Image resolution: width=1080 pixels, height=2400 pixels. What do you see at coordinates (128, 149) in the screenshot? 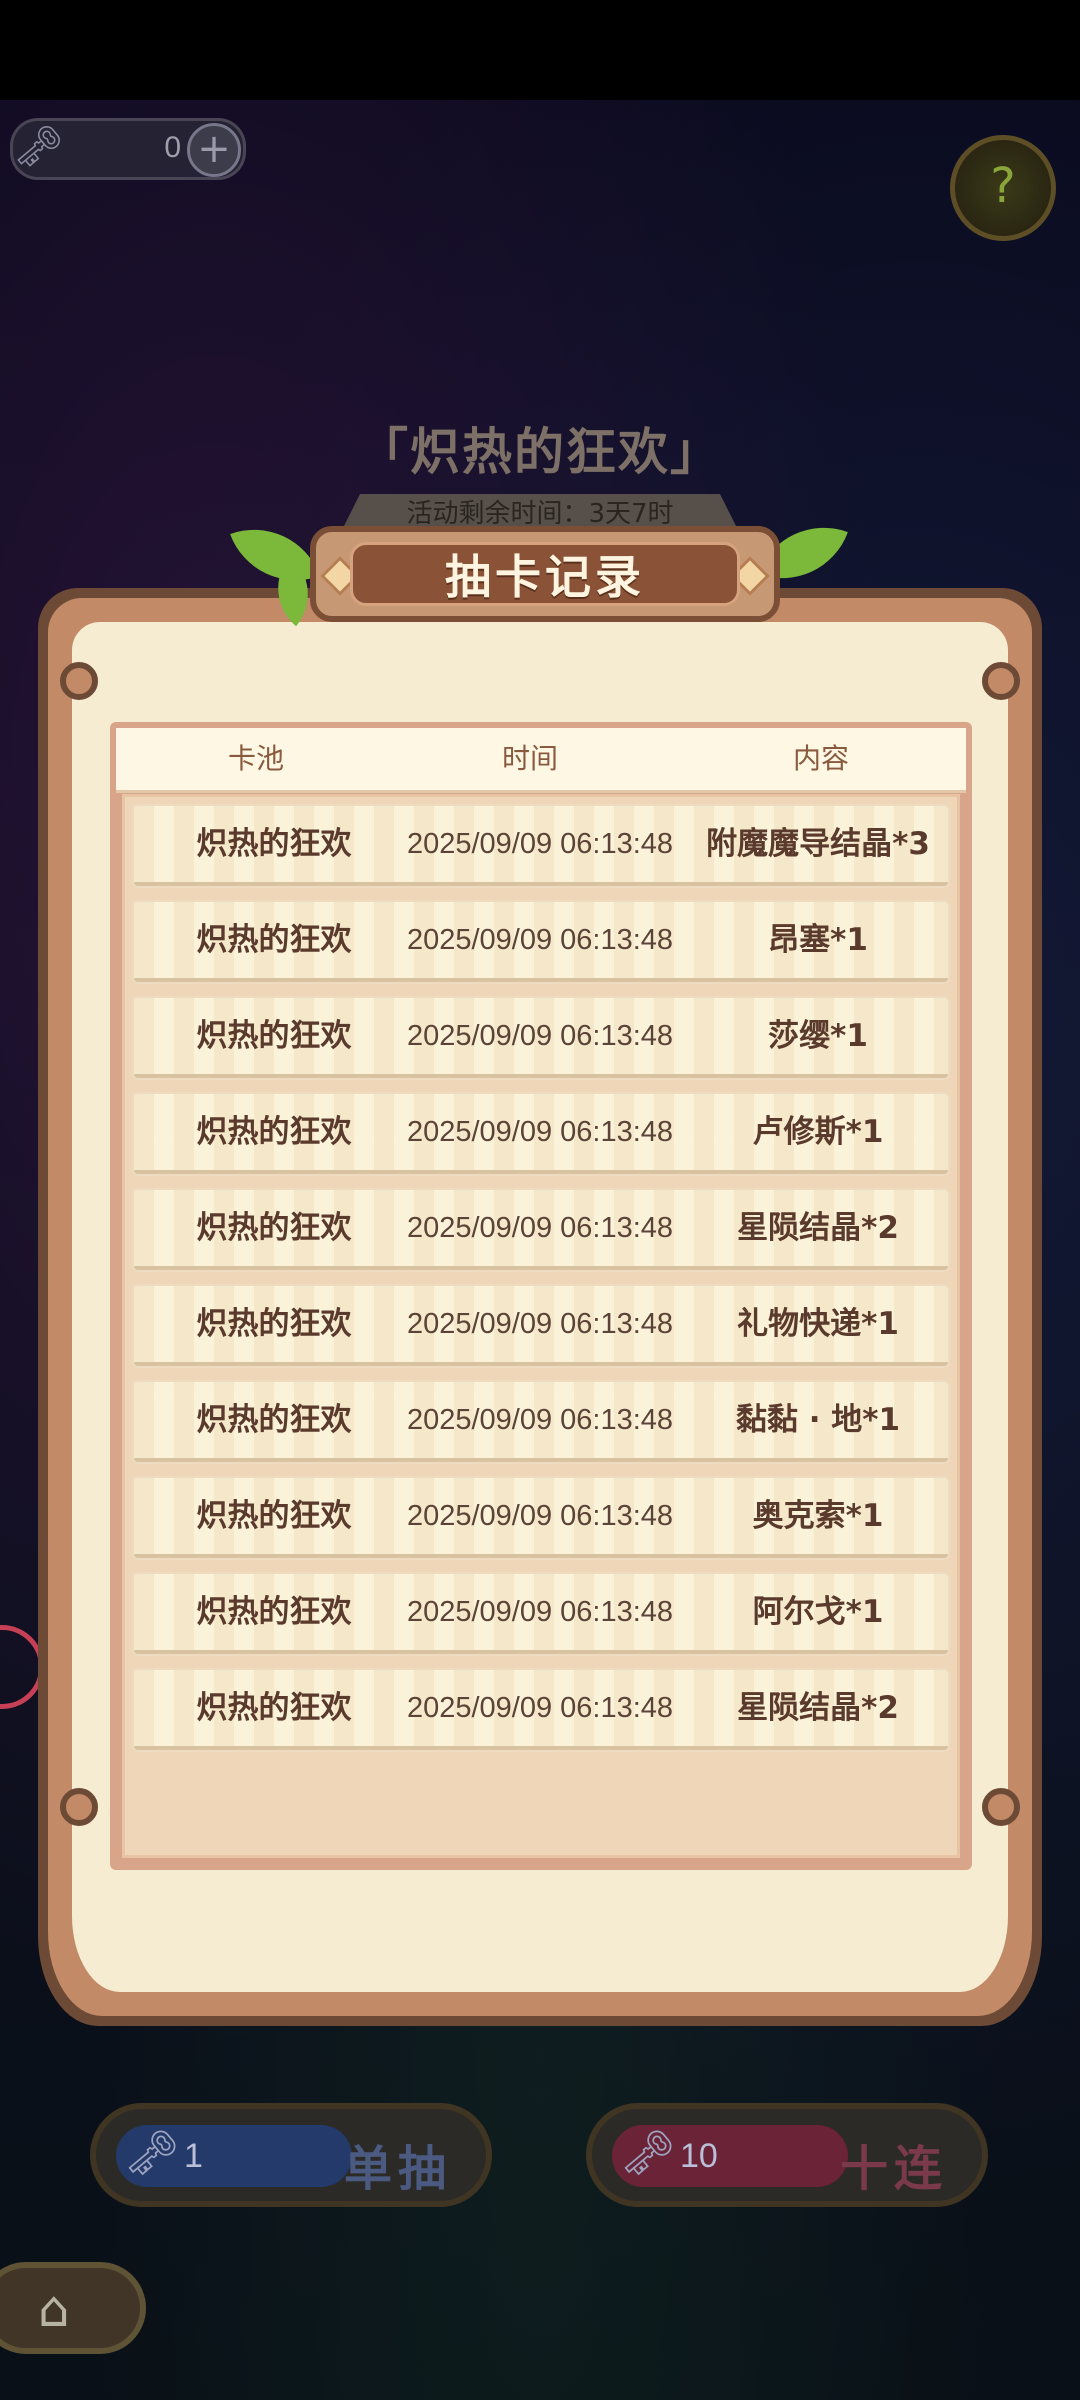
I see `key-currency-bar: 🗝 0 +` at bounding box center [128, 149].